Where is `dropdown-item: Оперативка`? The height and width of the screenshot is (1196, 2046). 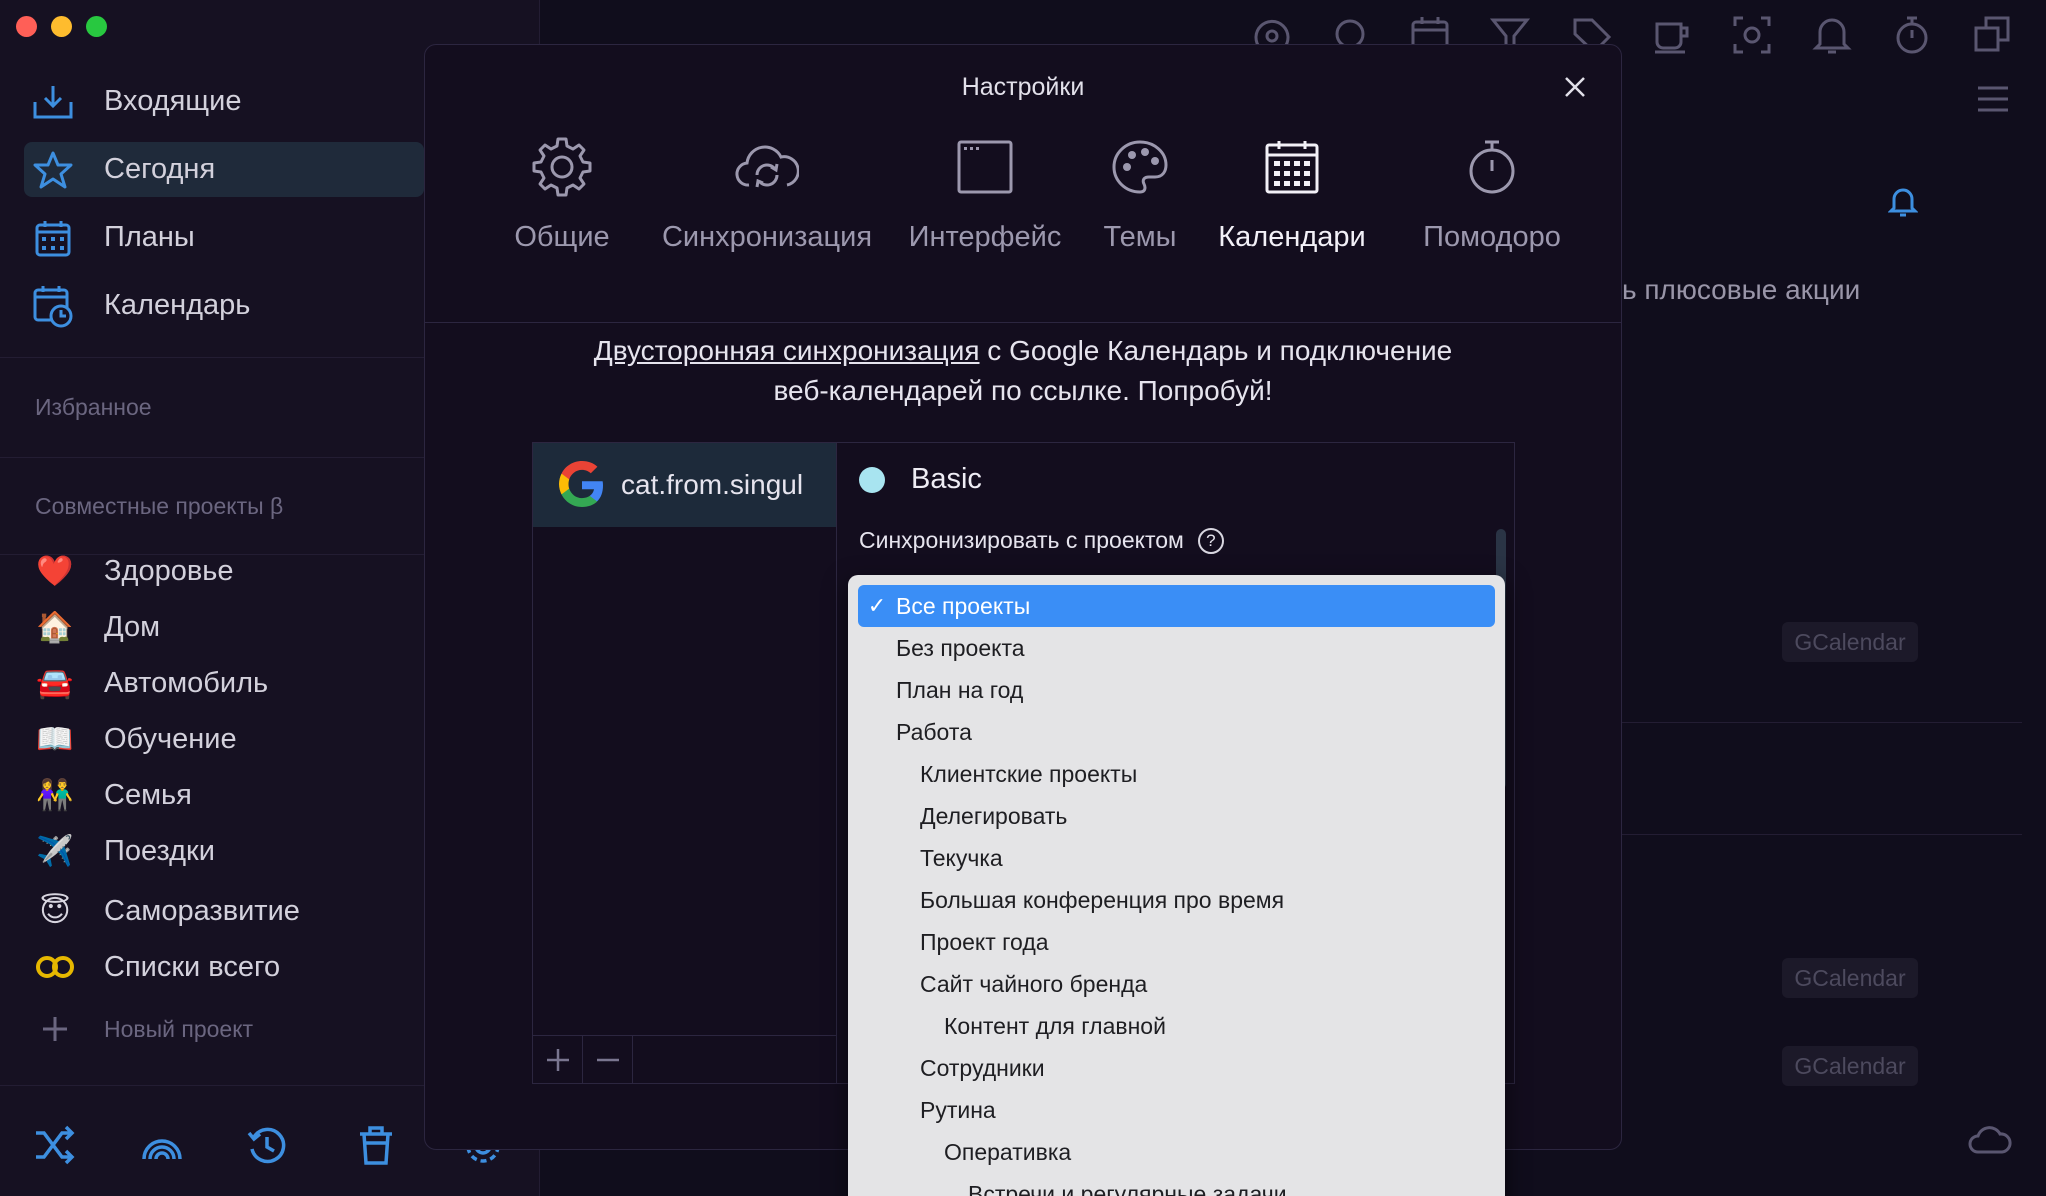
dropdown-item: Оперативка is located at coordinates (1176, 1152).